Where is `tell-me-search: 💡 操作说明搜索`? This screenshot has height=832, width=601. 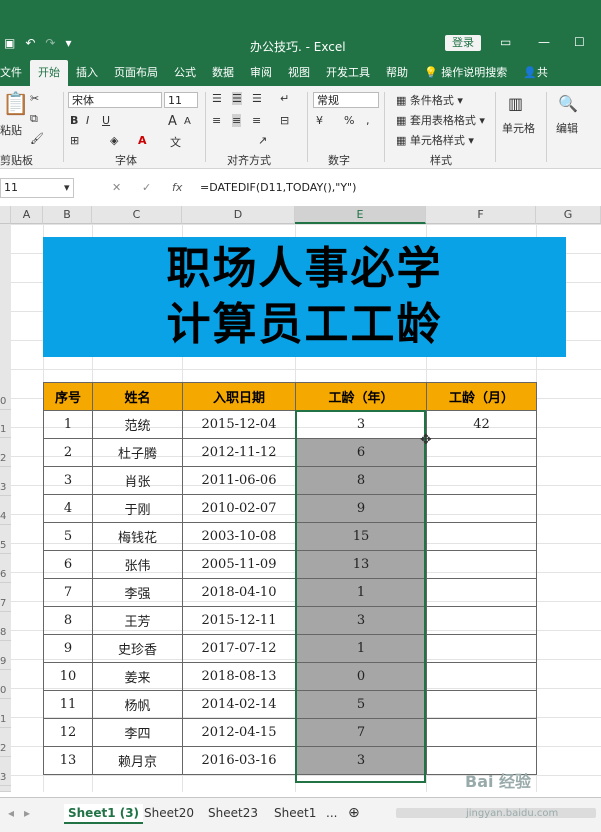 tell-me-search: 💡 操作说明搜索 is located at coordinates (465, 73).